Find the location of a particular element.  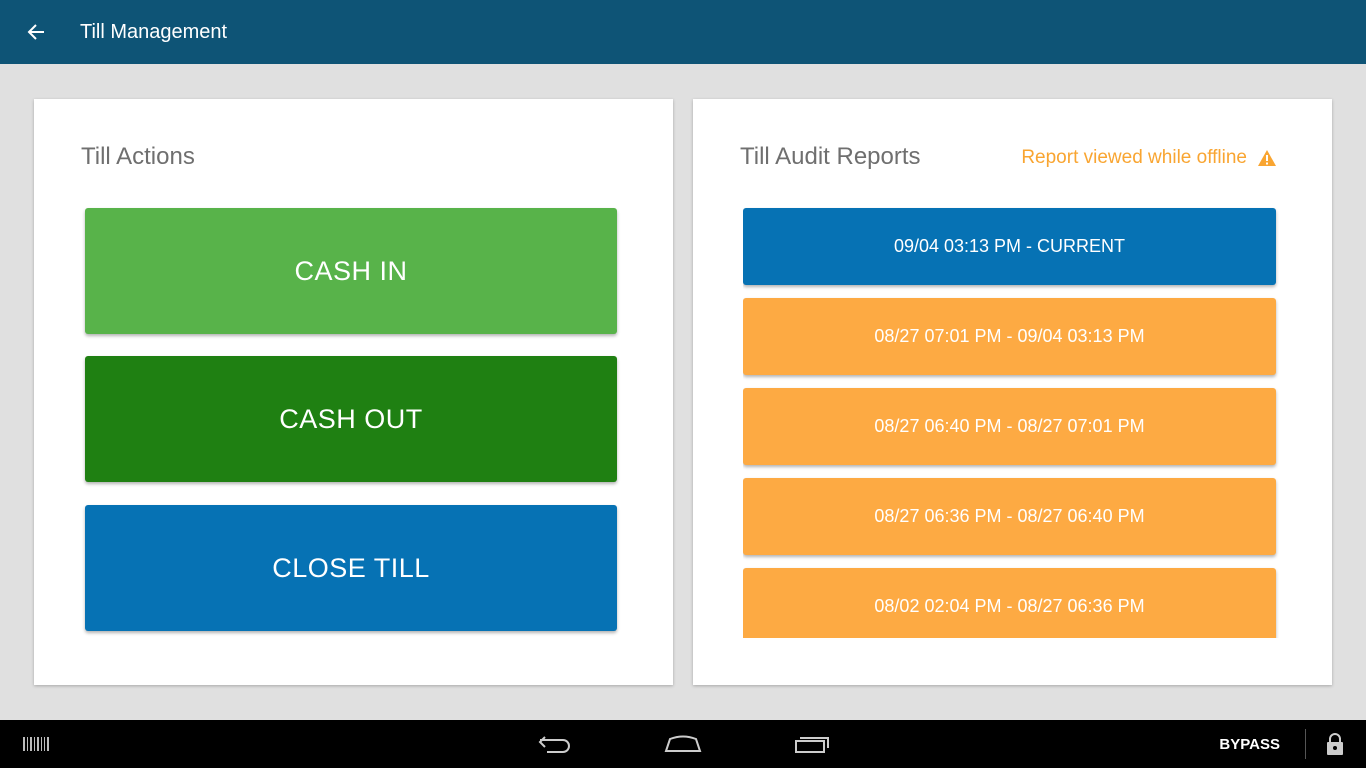

report-item: 08/27 06:40 PM - 08/27 07:01 PM is located at coordinates (1009, 426).